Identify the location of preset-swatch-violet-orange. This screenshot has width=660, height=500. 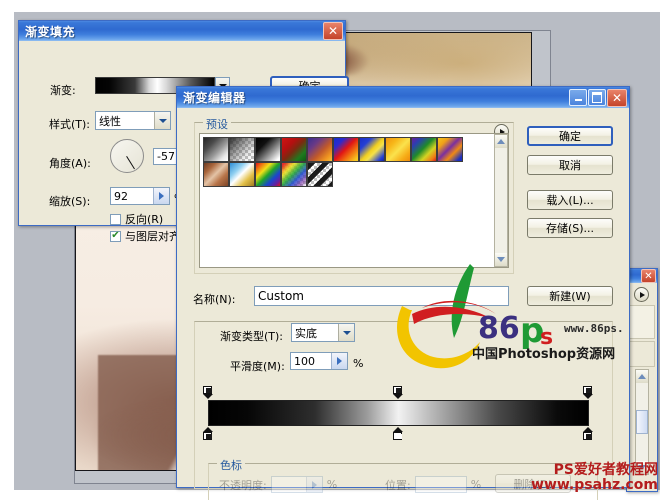
(320, 149).